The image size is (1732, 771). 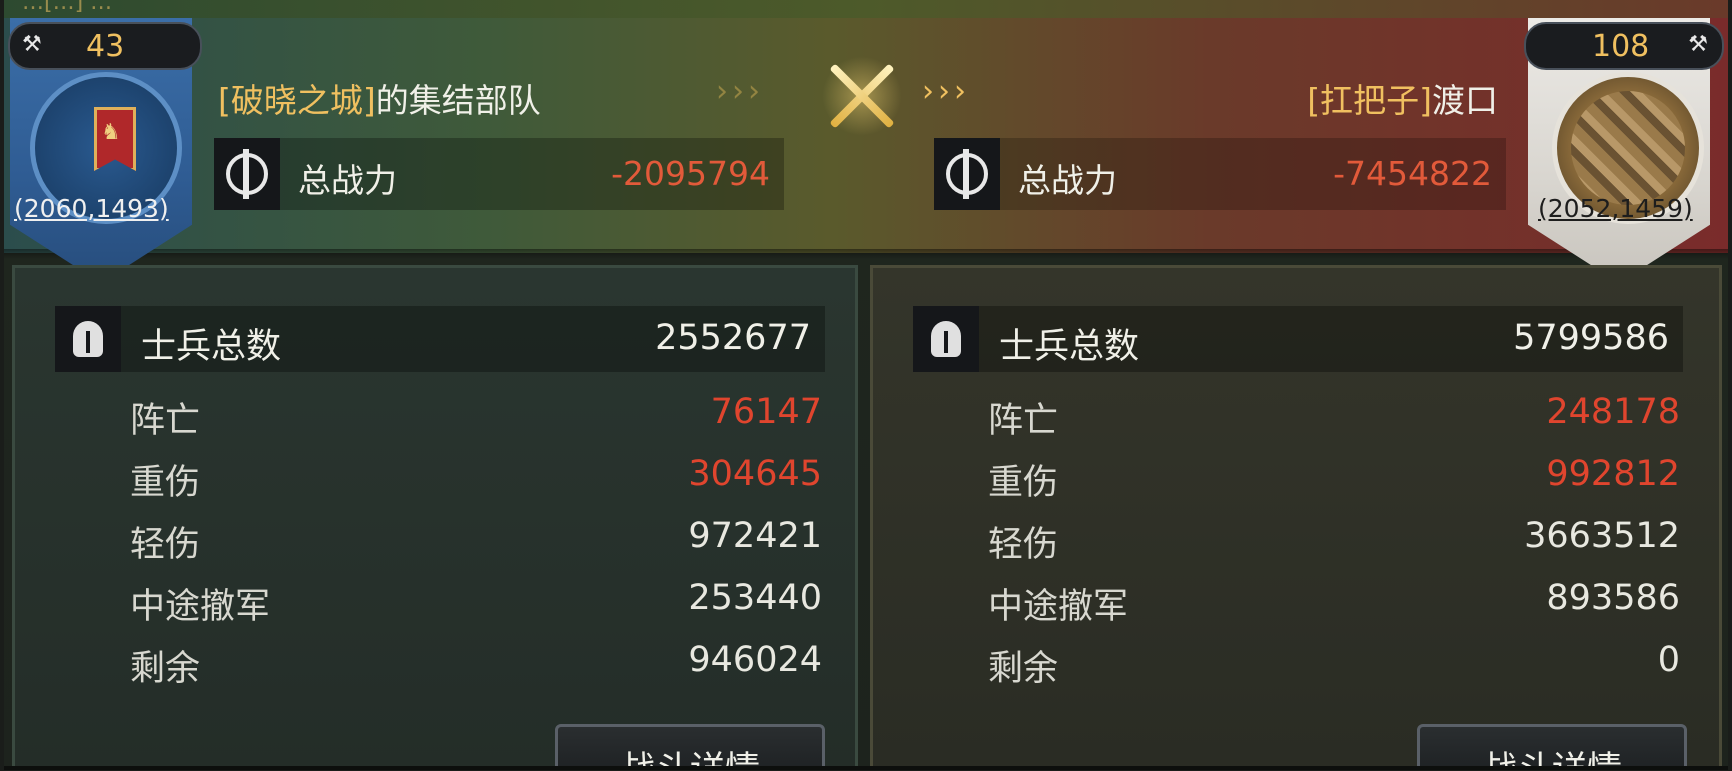 I want to click on stat-value: 992812, so click(x=1613, y=474).